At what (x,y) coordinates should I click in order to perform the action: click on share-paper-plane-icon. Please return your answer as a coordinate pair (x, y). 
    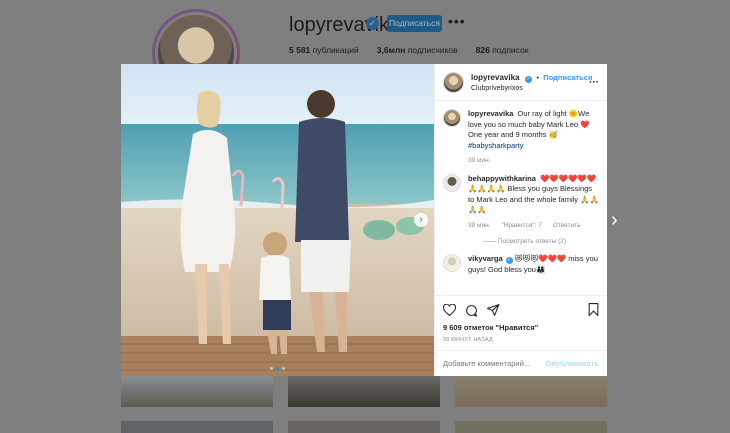
    Looking at the image, I should click on (493, 310).